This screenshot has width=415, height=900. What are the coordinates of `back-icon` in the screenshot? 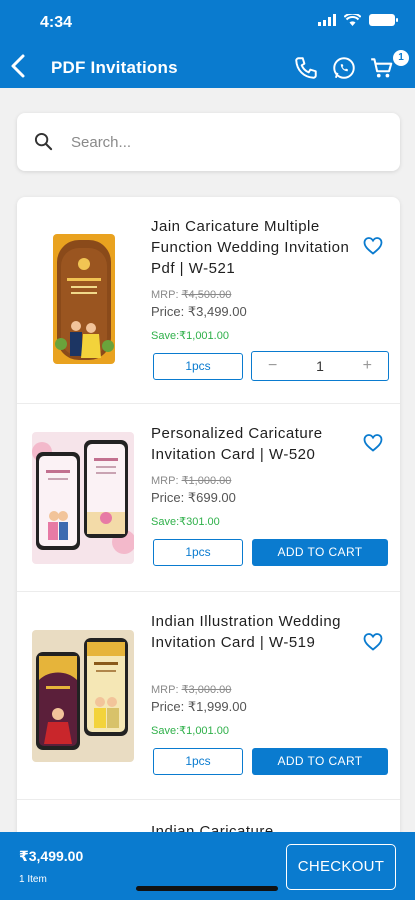 It's located at (18, 66).